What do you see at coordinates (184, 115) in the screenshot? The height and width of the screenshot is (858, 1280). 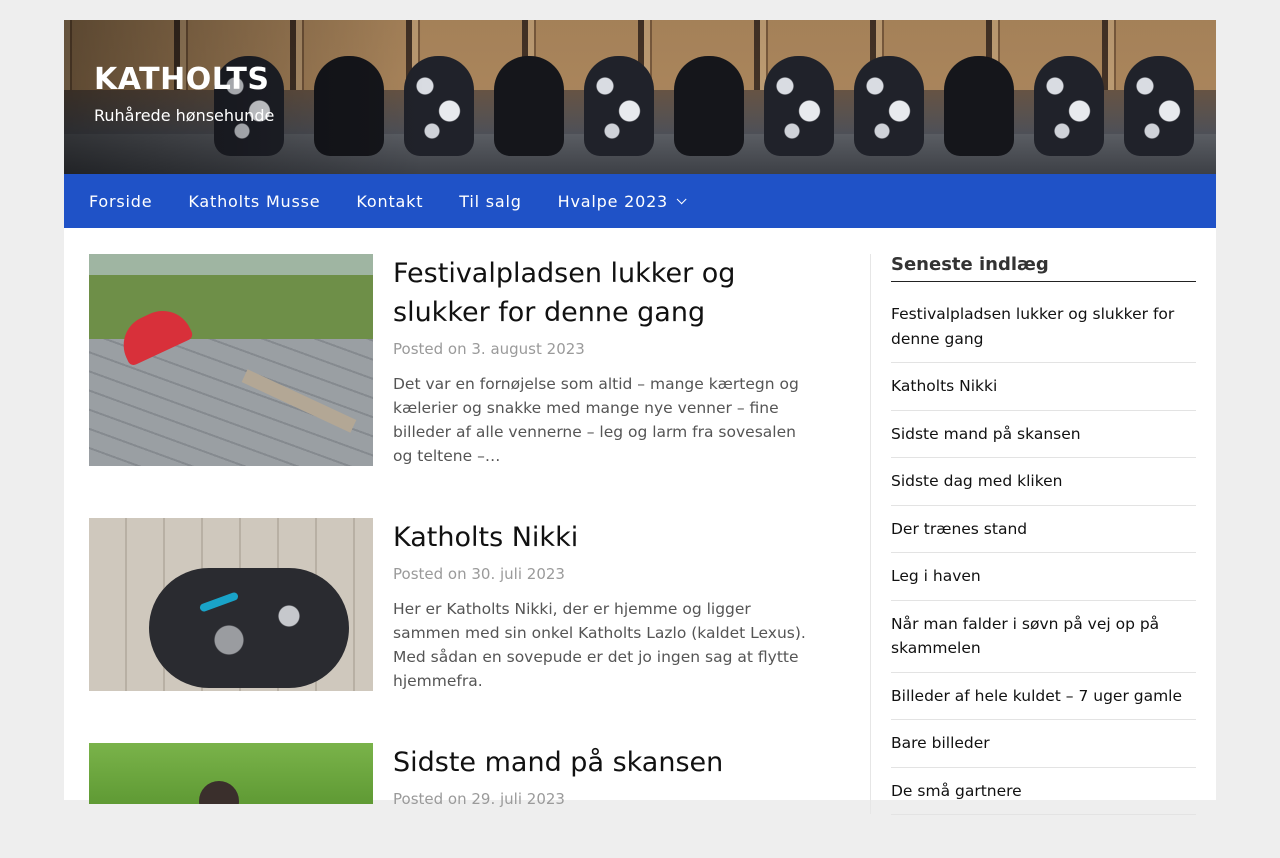 I see `site-tagline: Ruhårede hønsehunde` at bounding box center [184, 115].